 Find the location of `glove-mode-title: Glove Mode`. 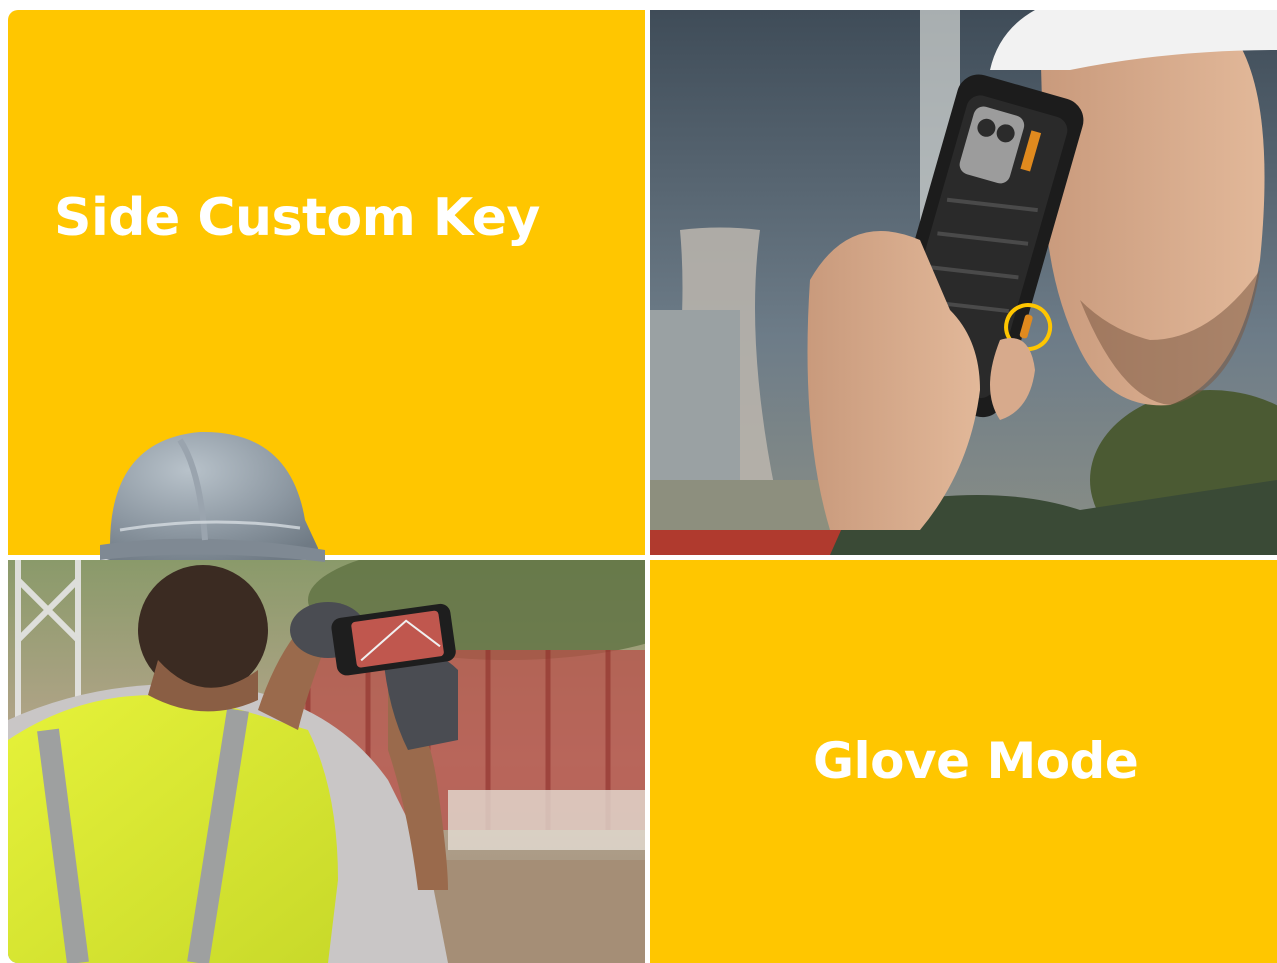

glove-mode-title: Glove Mode is located at coordinates (976, 761).